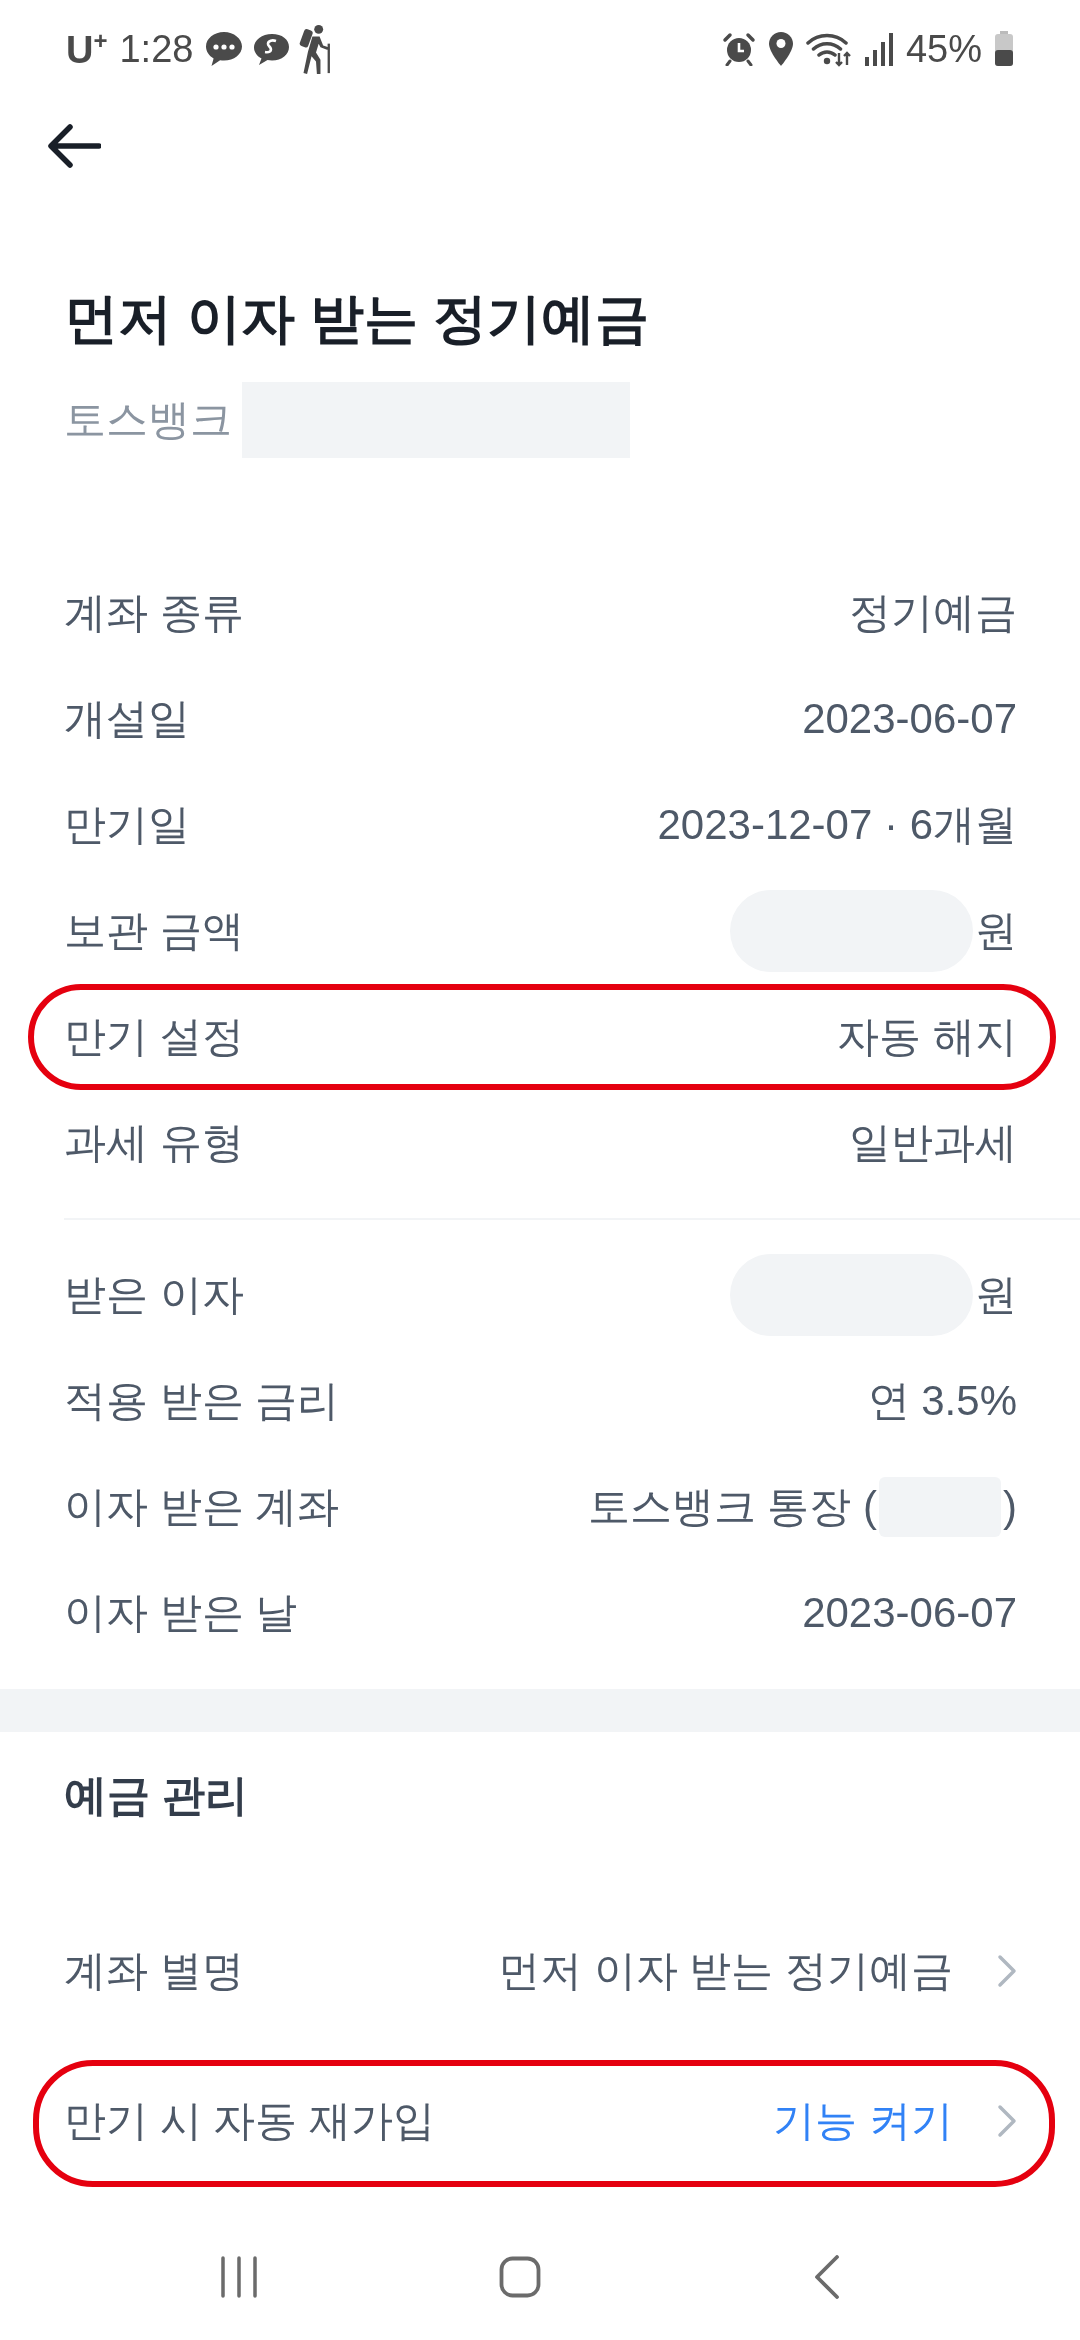  What do you see at coordinates (148, 420) in the screenshot?
I see `bank-name: 토스뱅크` at bounding box center [148, 420].